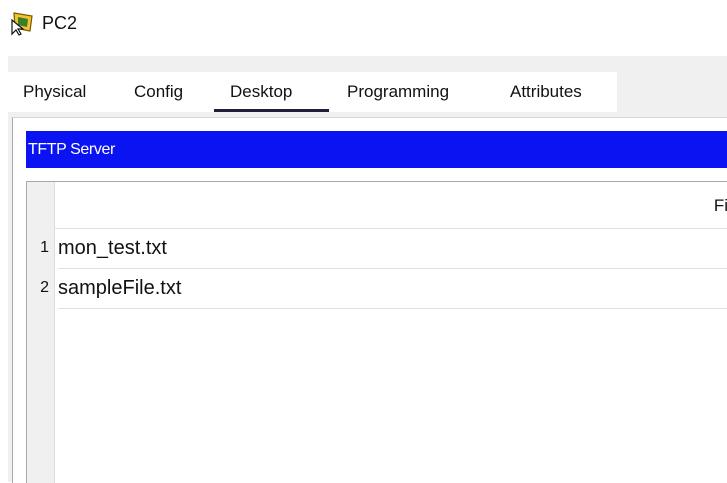 This screenshot has width=727, height=483. Describe the element at coordinates (158, 92) in the screenshot. I see `tab-config: Config` at that location.